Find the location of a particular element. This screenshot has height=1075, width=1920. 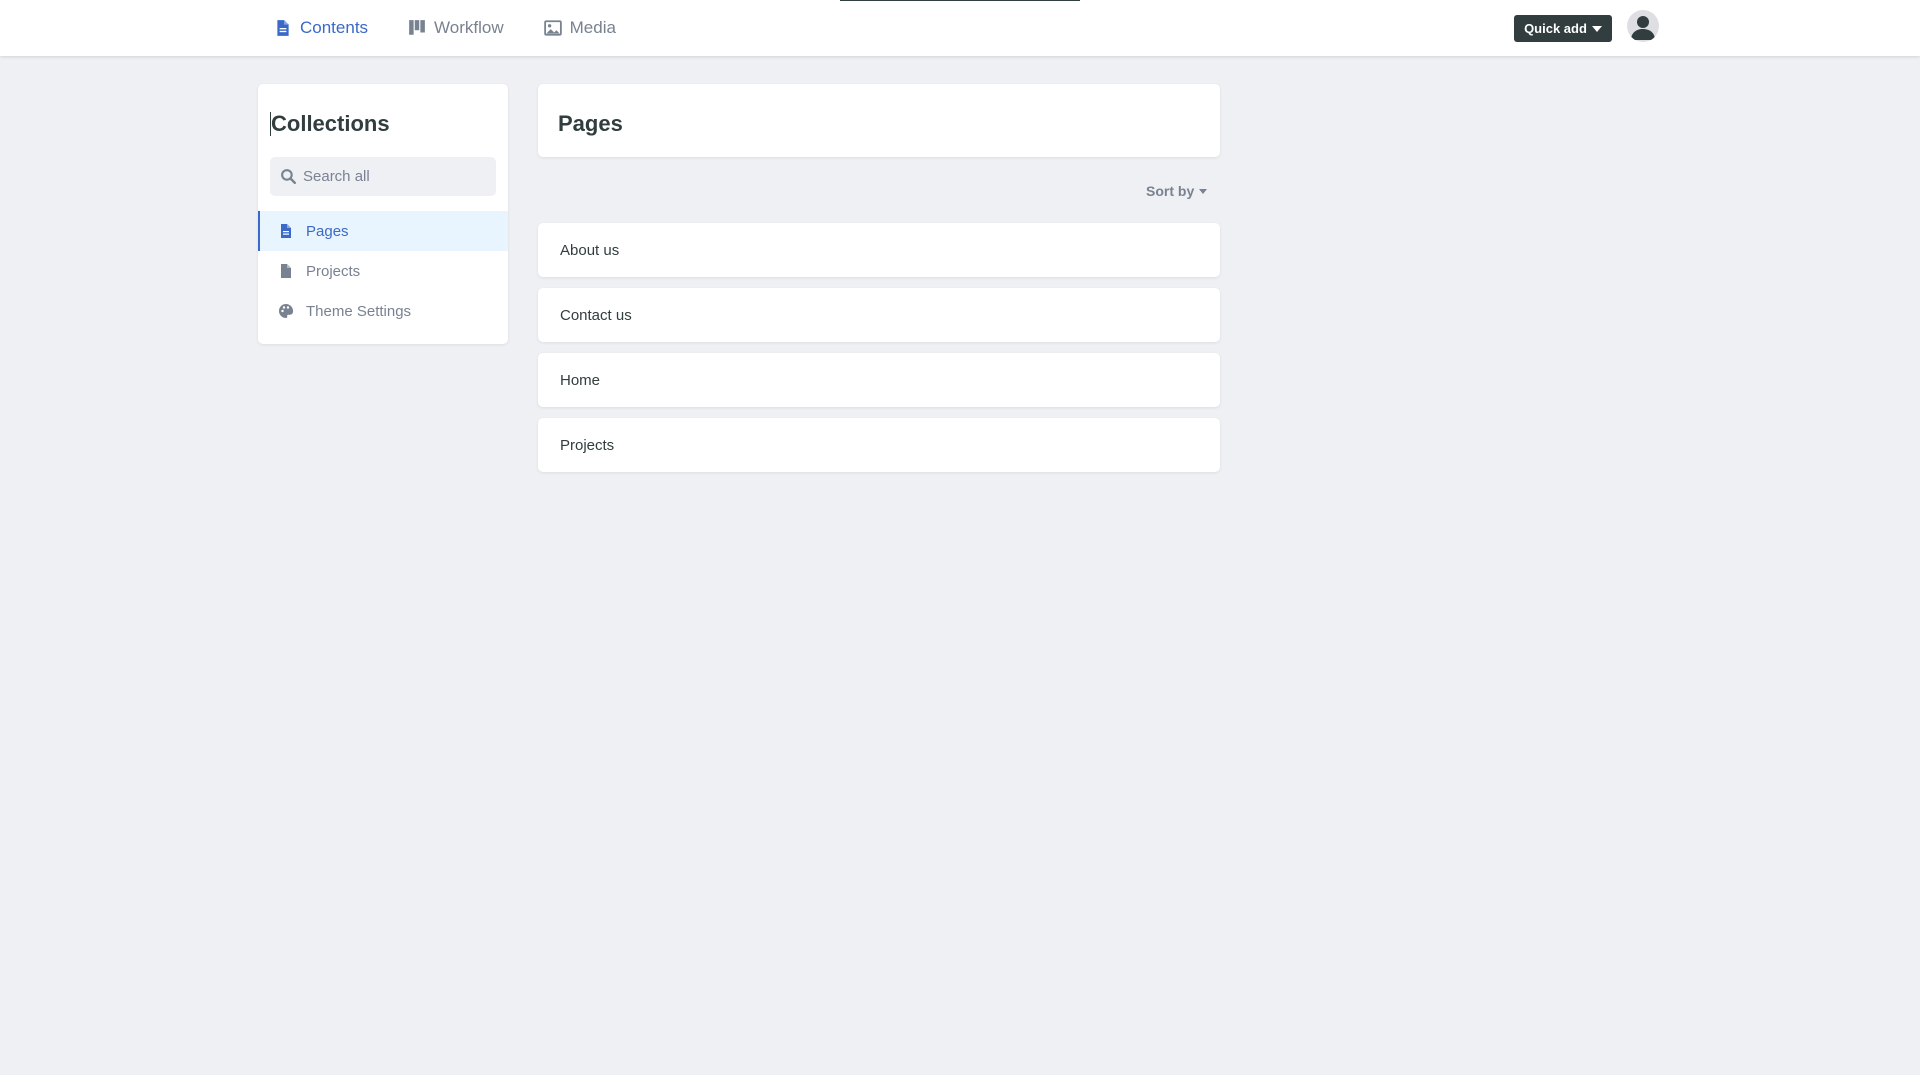

sidebar-item-pages: Pages is located at coordinates (383, 231).